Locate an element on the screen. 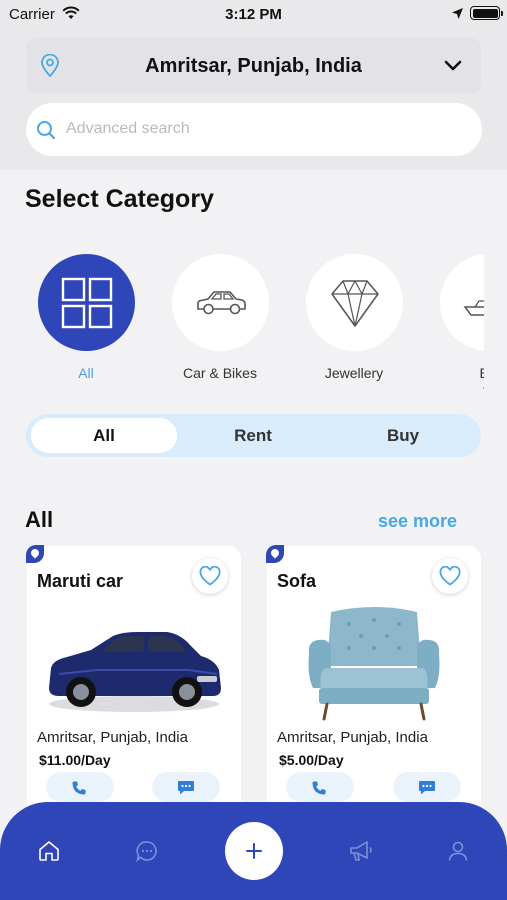 The height and width of the screenshot is (900, 507). product-card: Sofa Amritsar, Punjab, India $5.00/Day is located at coordinates (373, 680).